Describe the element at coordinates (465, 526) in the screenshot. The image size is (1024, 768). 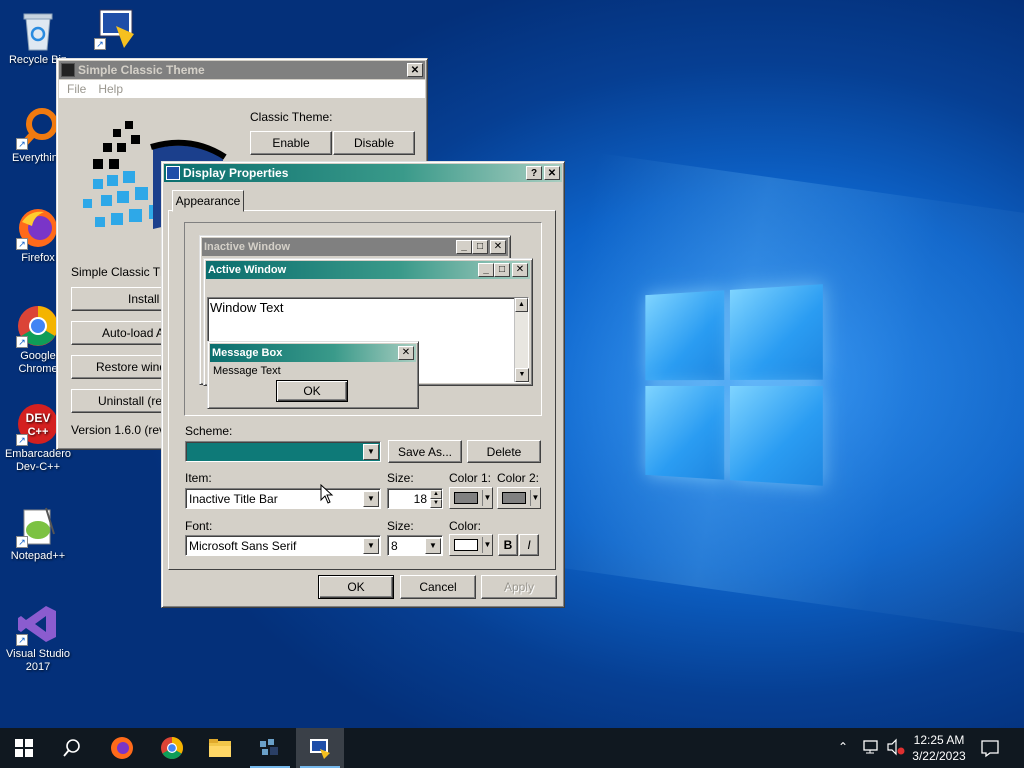
I see `font-color-label: Color:` at that location.